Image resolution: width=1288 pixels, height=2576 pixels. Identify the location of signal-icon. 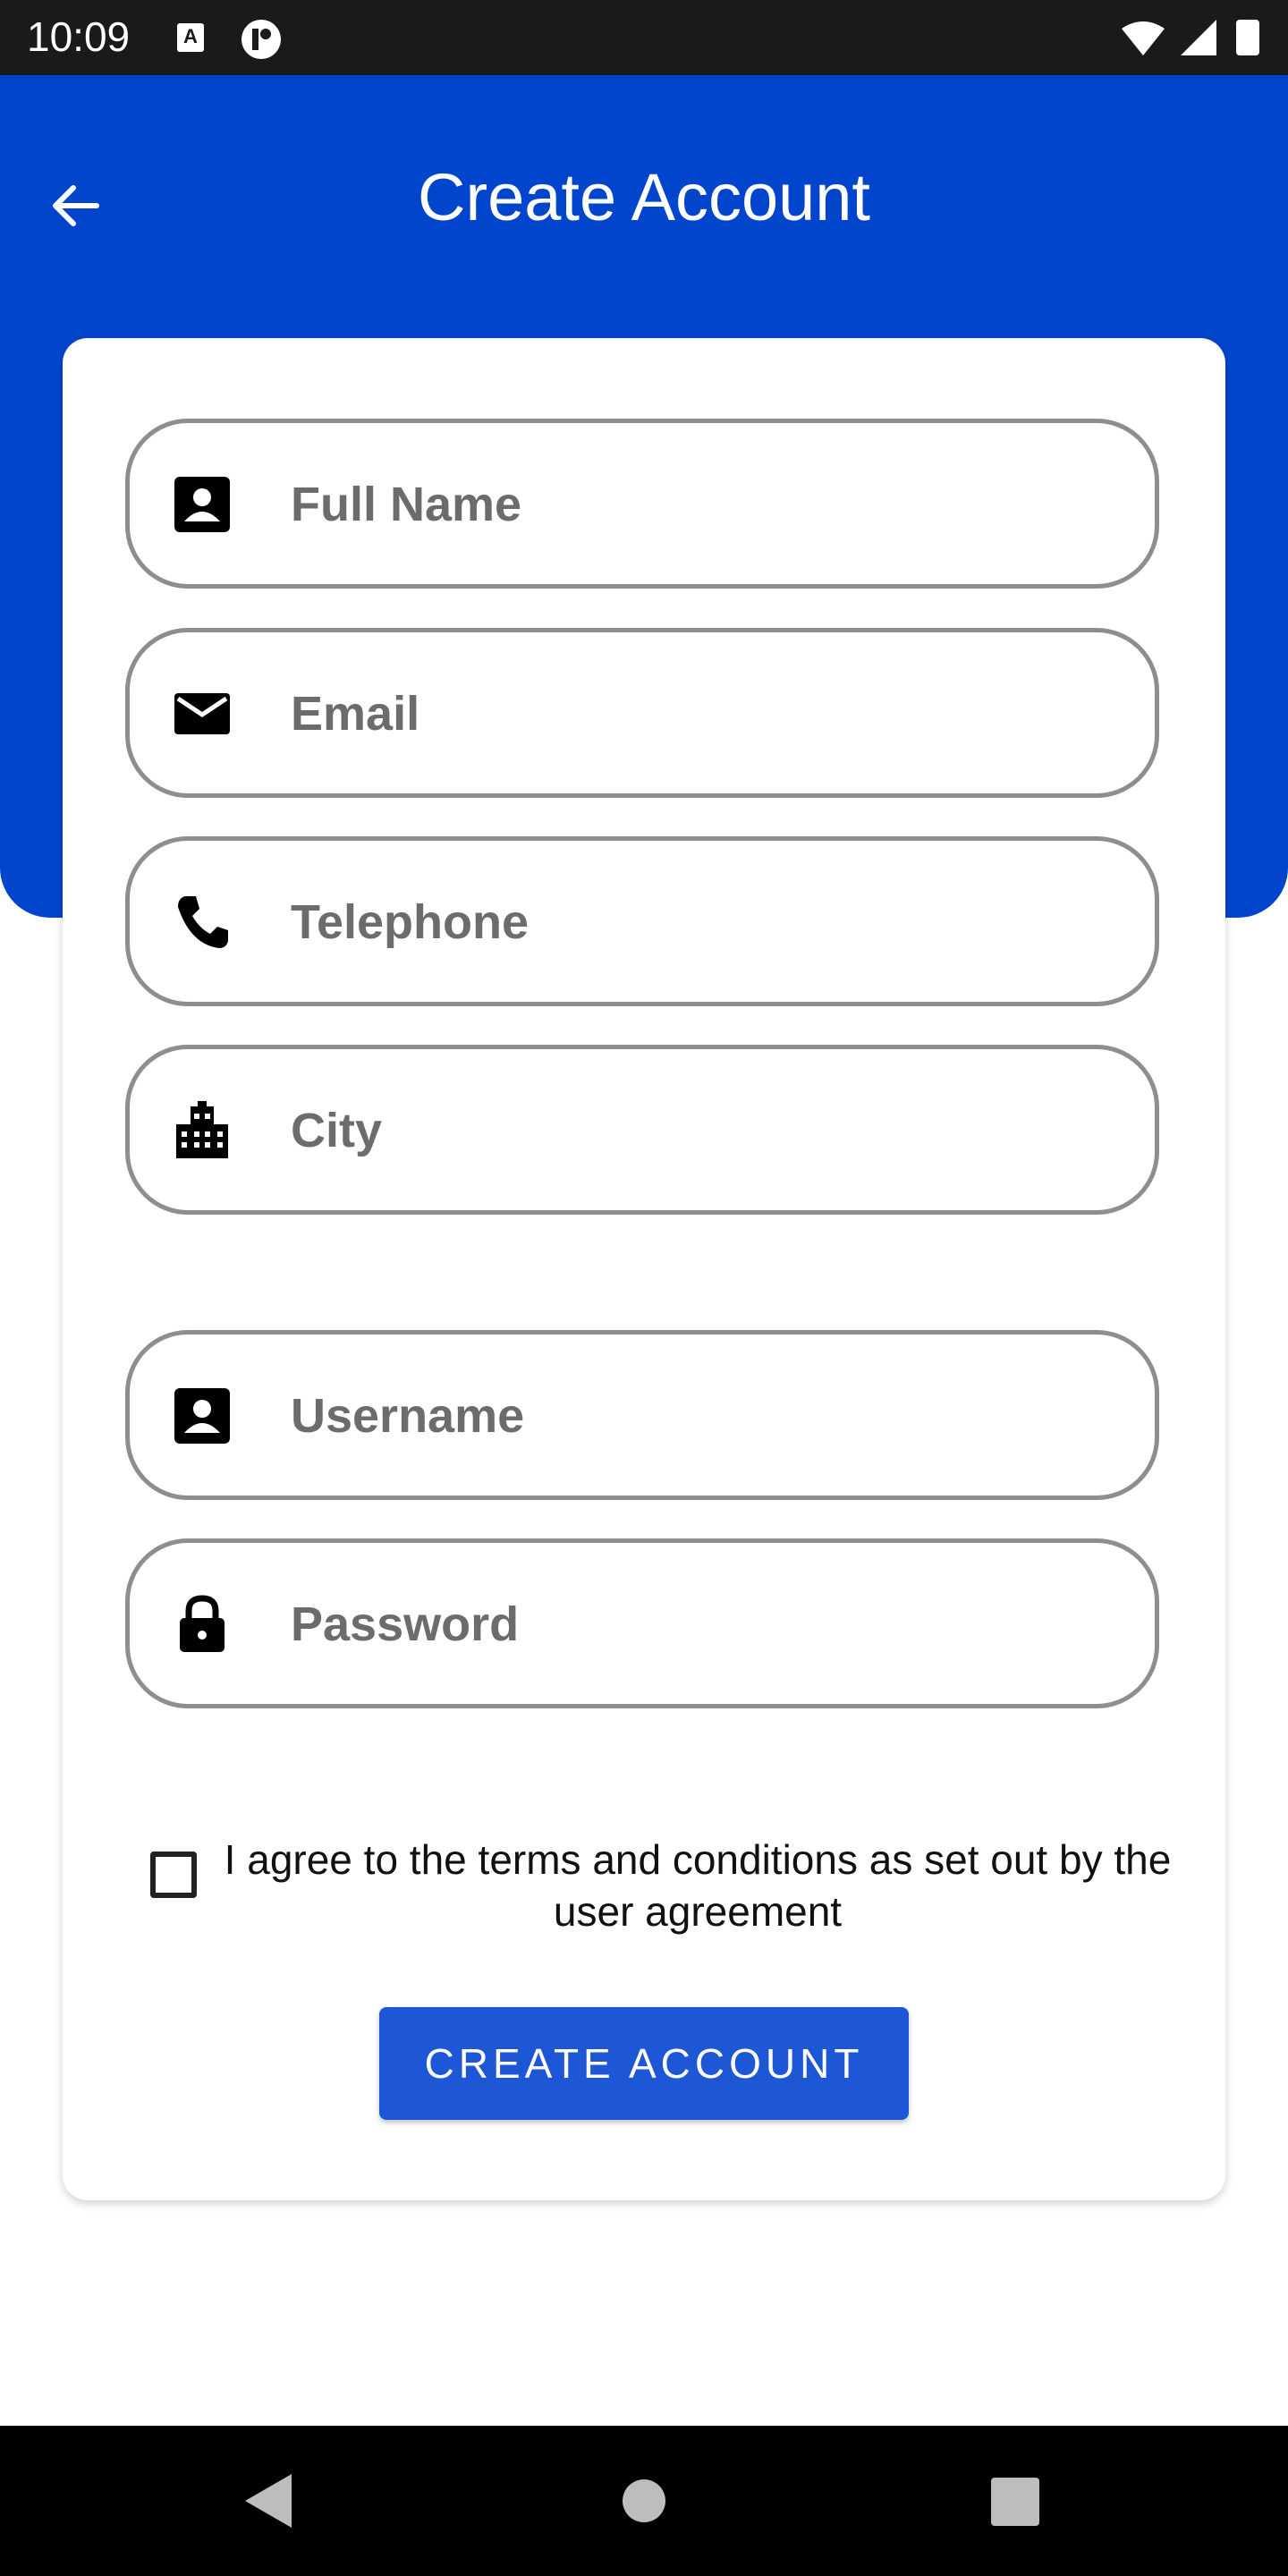
(1198, 37).